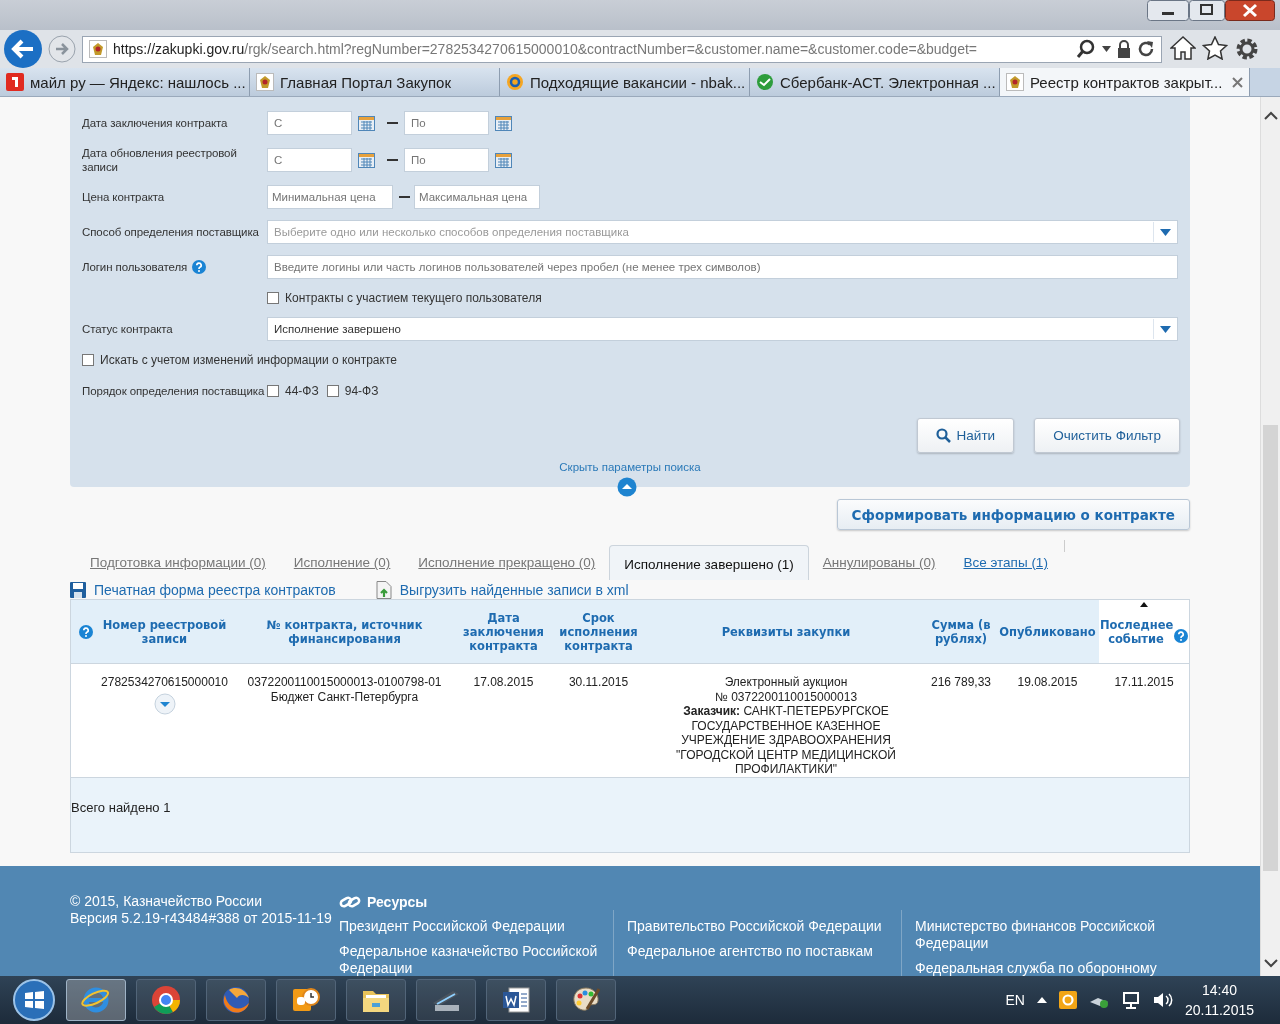 The width and height of the screenshot is (1280, 1024). I want to click on cell-text: Бюджет Санкт-Петербурга, so click(344, 696).